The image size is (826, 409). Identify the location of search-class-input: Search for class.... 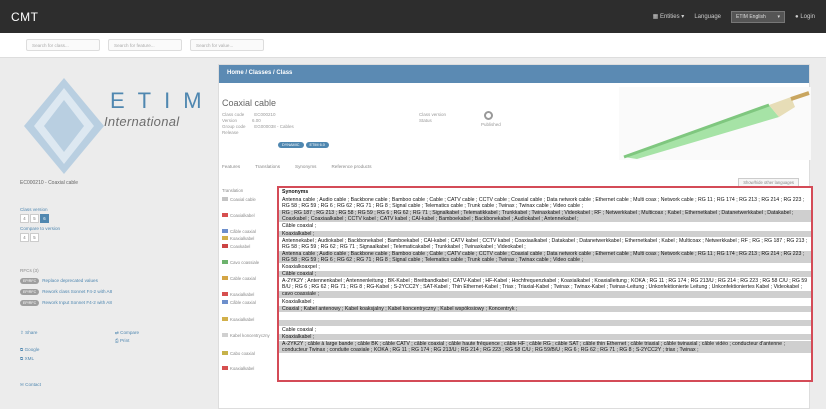
(63, 45).